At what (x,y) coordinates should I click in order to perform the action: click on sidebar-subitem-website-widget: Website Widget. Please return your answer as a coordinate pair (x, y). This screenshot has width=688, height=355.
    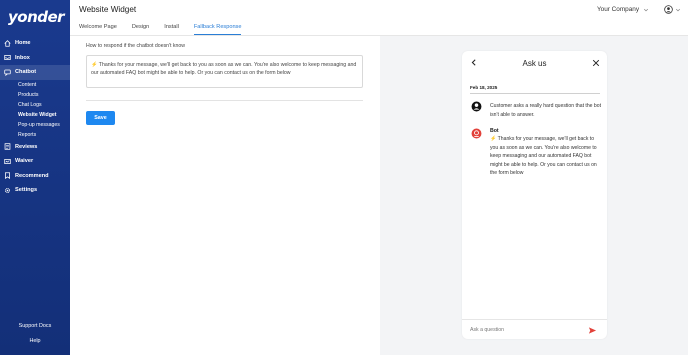
    Looking at the image, I should click on (35, 115).